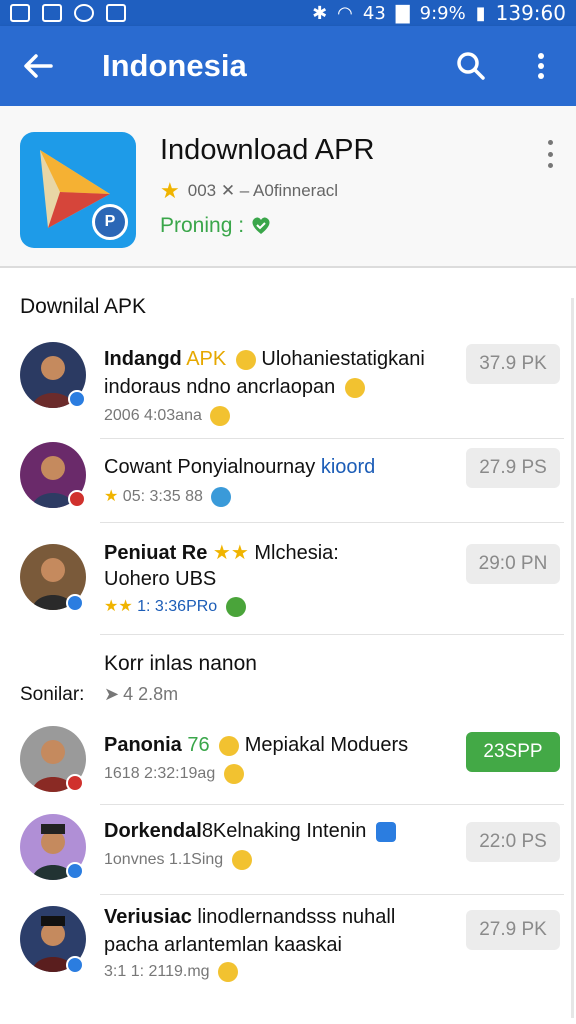 The width and height of the screenshot is (576, 1024). Describe the element at coordinates (513, 468) in the screenshot. I see `download-size-button: 27.9 PS` at that location.